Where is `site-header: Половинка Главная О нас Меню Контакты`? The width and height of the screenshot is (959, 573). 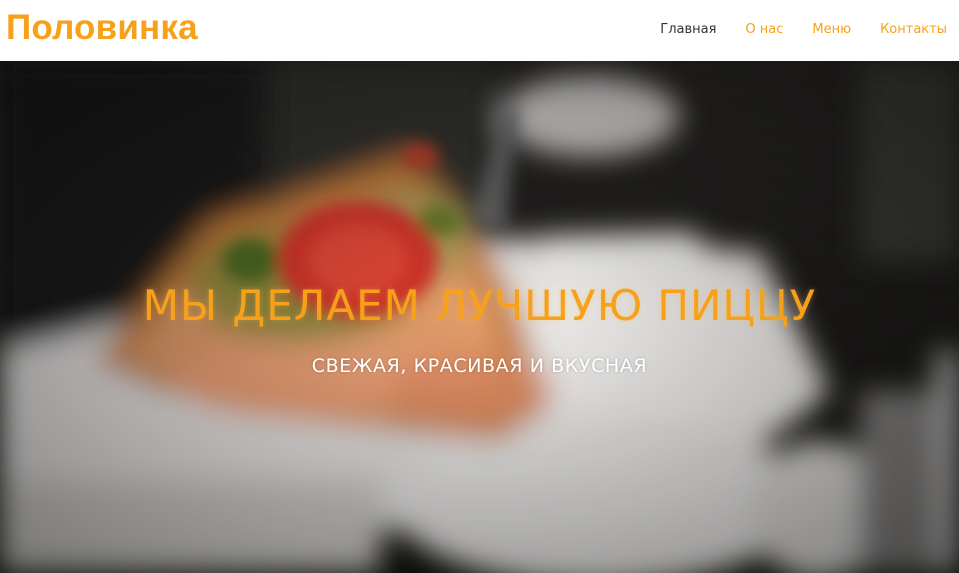
site-header: Половинка Главная О нас Меню Контакты is located at coordinates (479, 30).